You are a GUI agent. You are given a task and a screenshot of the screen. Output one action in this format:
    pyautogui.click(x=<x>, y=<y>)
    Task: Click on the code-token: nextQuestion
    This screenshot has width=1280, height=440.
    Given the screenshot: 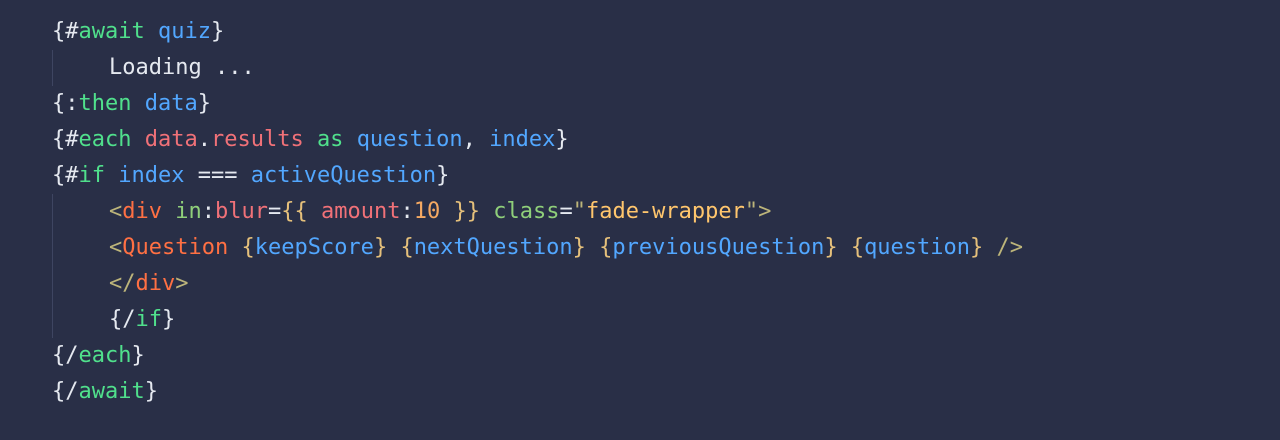 What is the action you would take?
    pyautogui.click(x=493, y=247)
    